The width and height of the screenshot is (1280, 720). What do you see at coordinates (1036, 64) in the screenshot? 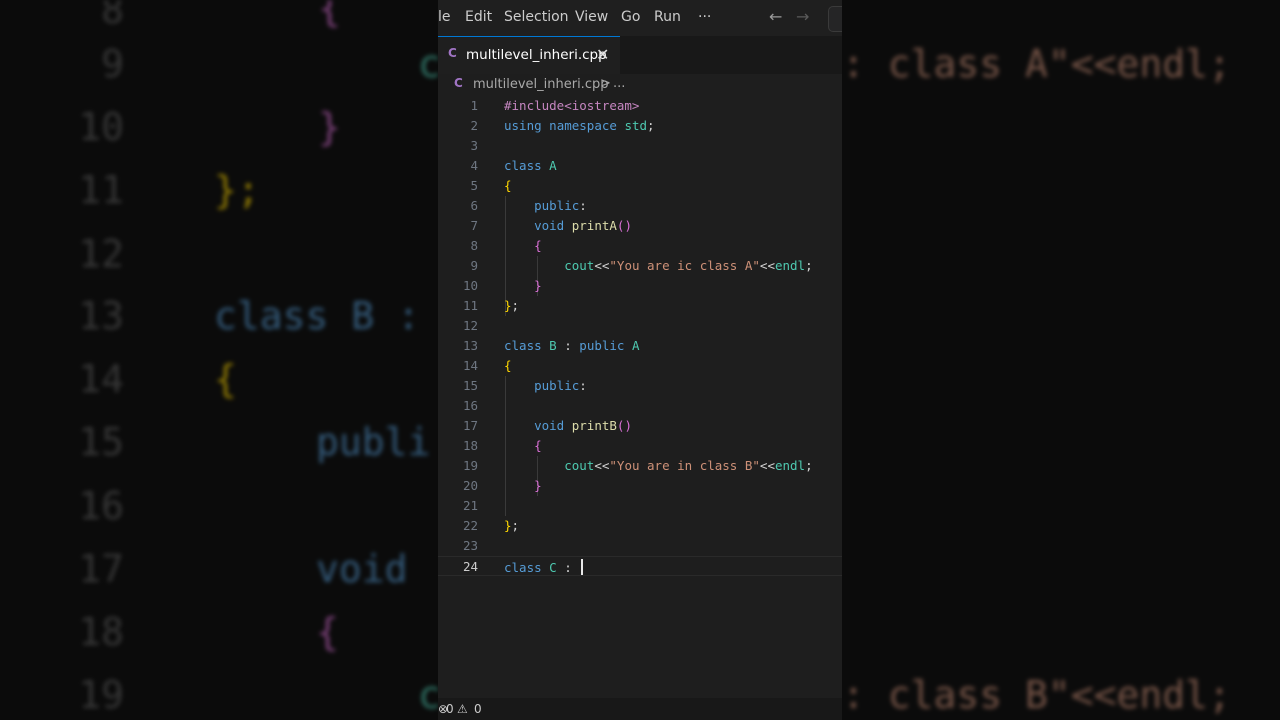
I see `bg-code-fragment: : class A"<<endl;` at bounding box center [1036, 64].